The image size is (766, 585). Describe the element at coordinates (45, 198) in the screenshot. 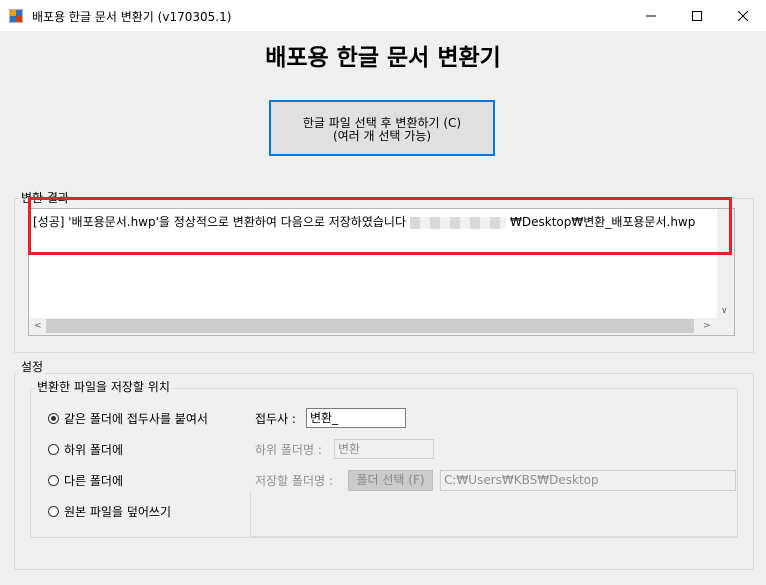

I see `results-group-label: 변환 결과` at that location.